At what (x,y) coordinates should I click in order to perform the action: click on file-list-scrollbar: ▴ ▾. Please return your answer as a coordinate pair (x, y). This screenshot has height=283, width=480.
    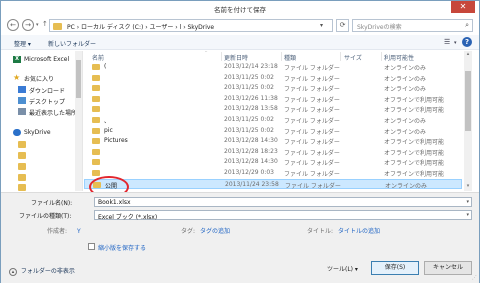
    Looking at the image, I should click on (468, 121).